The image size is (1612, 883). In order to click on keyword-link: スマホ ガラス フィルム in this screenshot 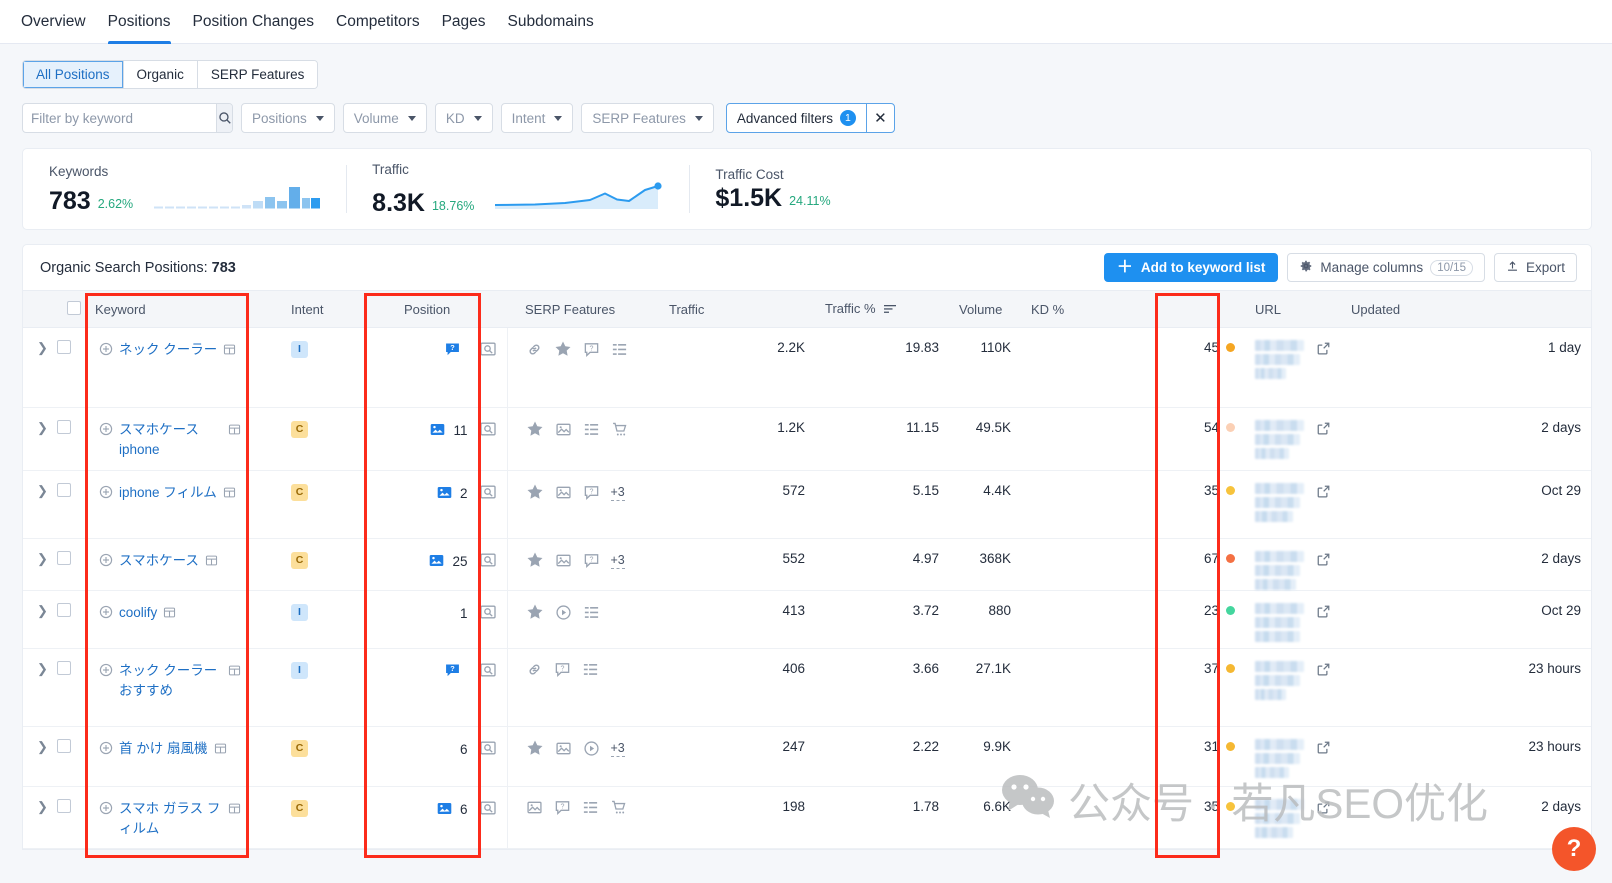, I will do `click(170, 818)`.